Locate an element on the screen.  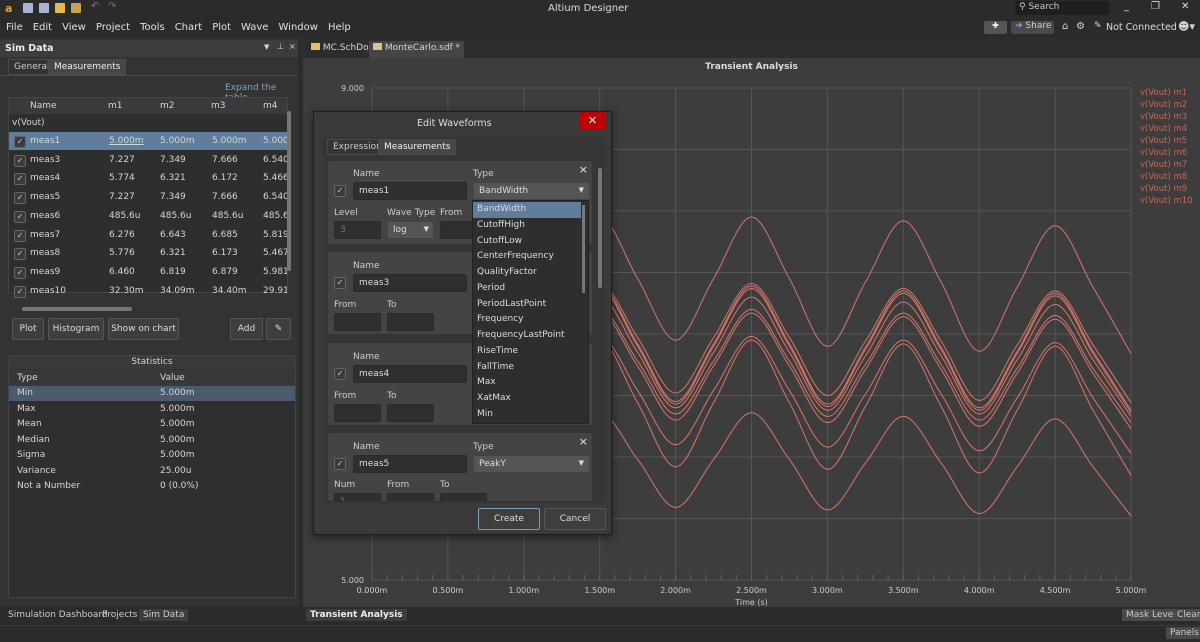
dropdown-option: Min is located at coordinates (527, 415).